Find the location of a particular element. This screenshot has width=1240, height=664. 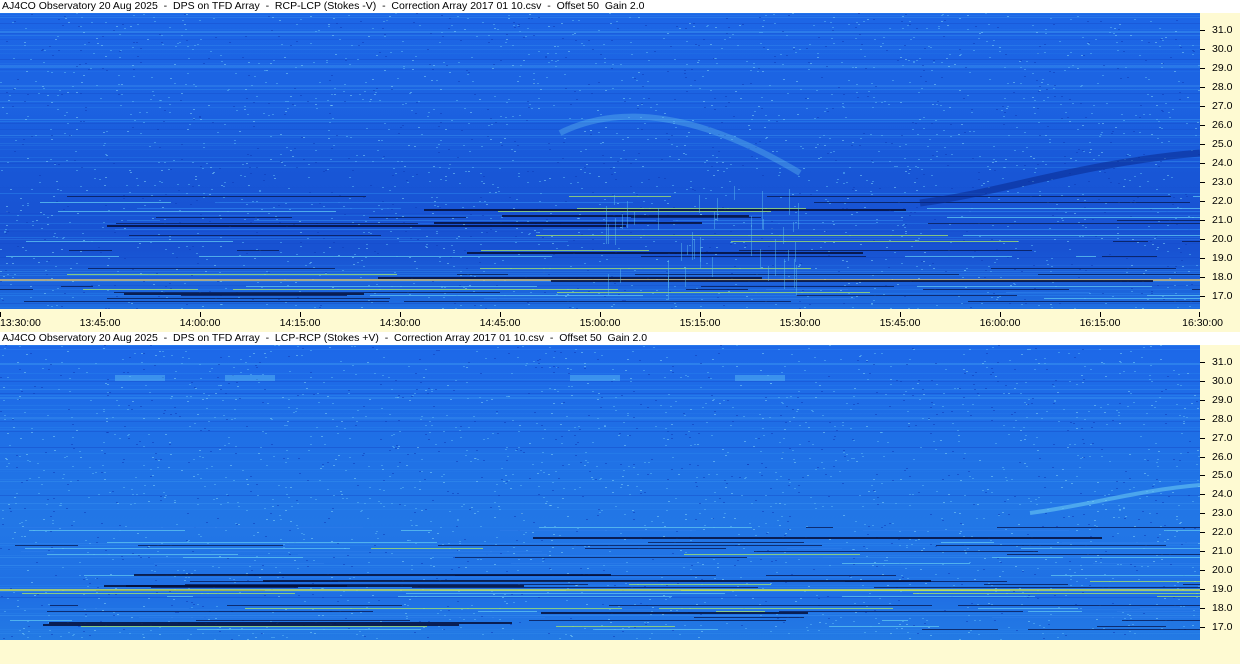

x-tick-label: 13:30:00 is located at coordinates (20, 323).